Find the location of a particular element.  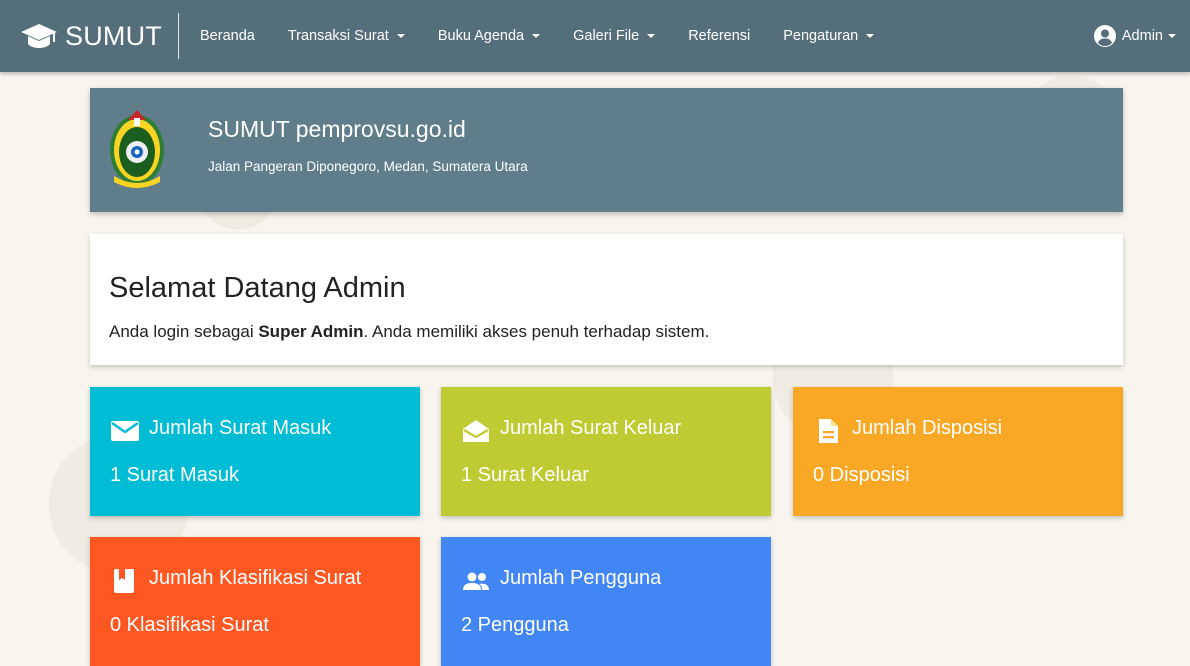

user-menu: Admin is located at coordinates (1134, 36).